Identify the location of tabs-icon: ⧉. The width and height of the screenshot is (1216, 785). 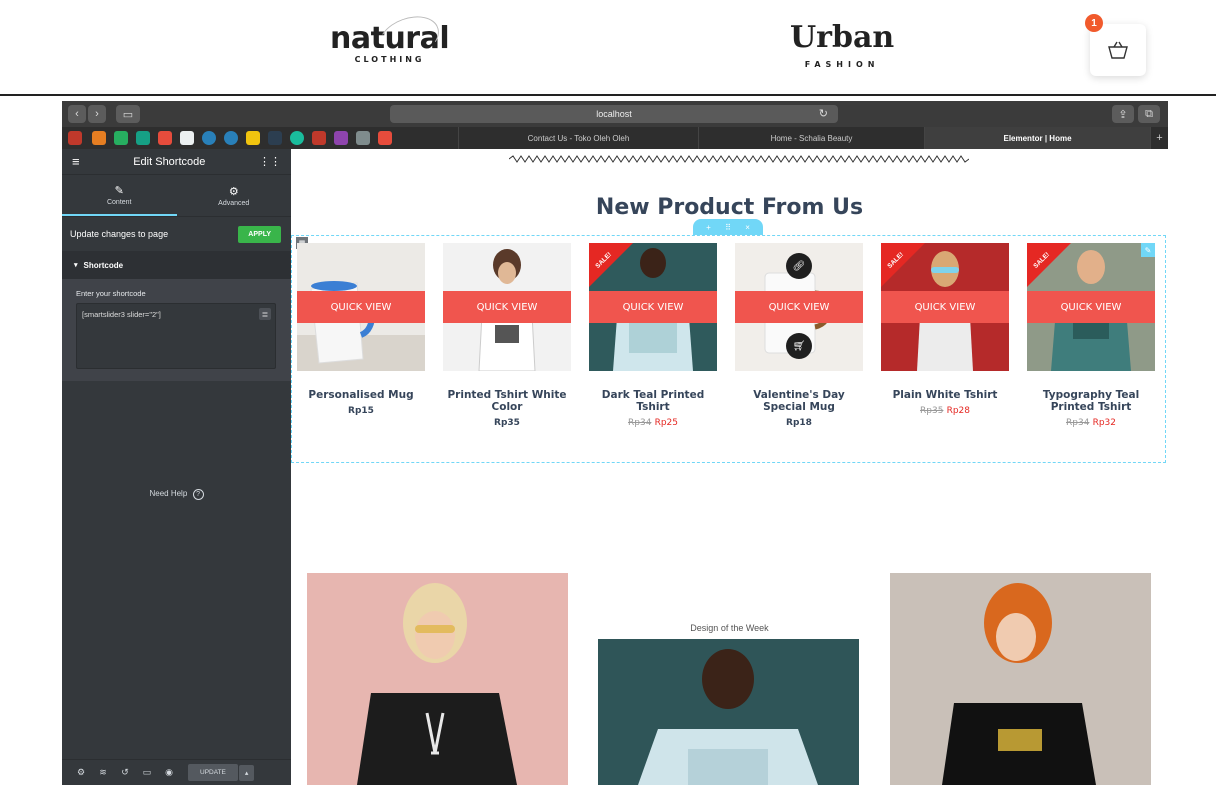
(1149, 113).